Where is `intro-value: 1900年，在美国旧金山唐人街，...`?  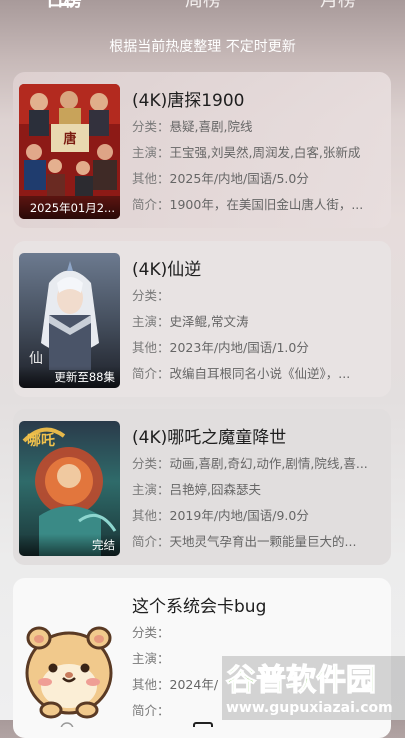
intro-value: 1900年，在美国旧金山唐人街，... is located at coordinates (266, 204).